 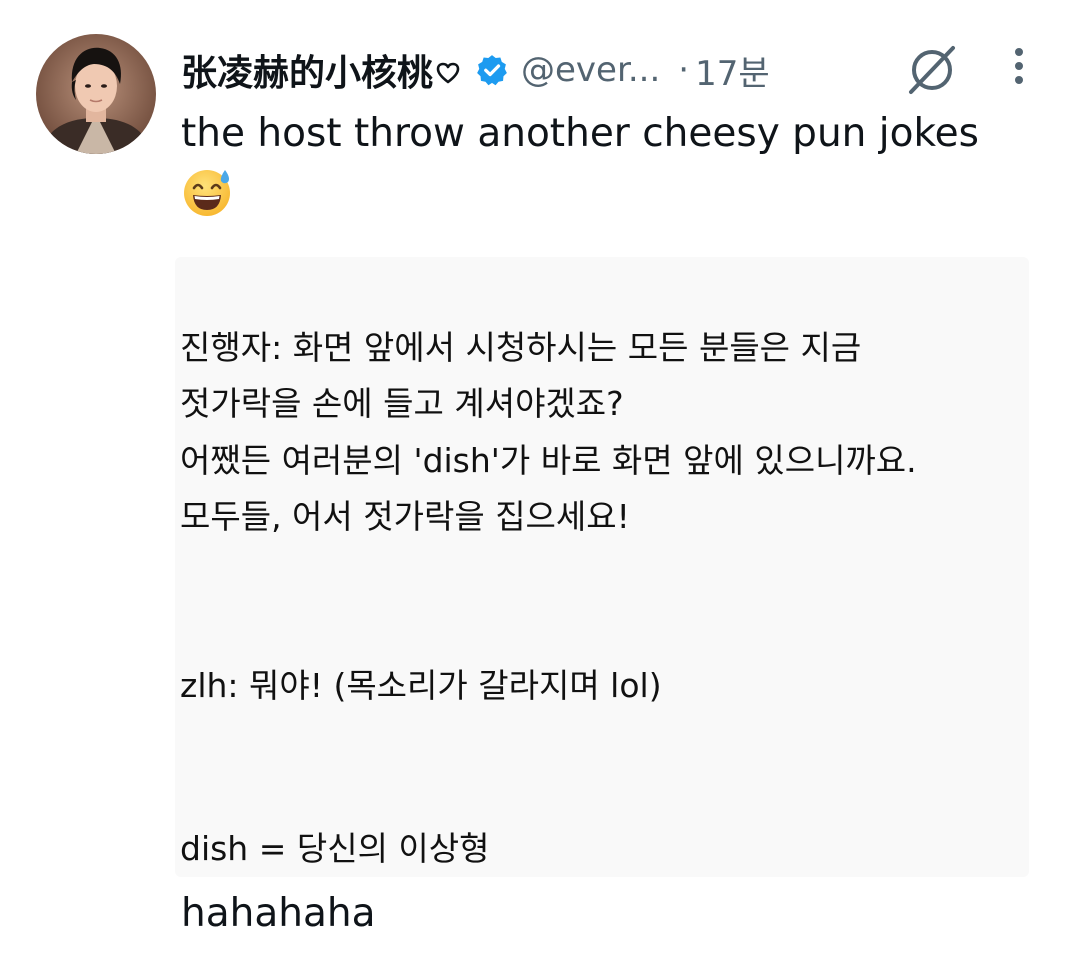 What do you see at coordinates (492, 70) in the screenshot?
I see `verified-badge-icon` at bounding box center [492, 70].